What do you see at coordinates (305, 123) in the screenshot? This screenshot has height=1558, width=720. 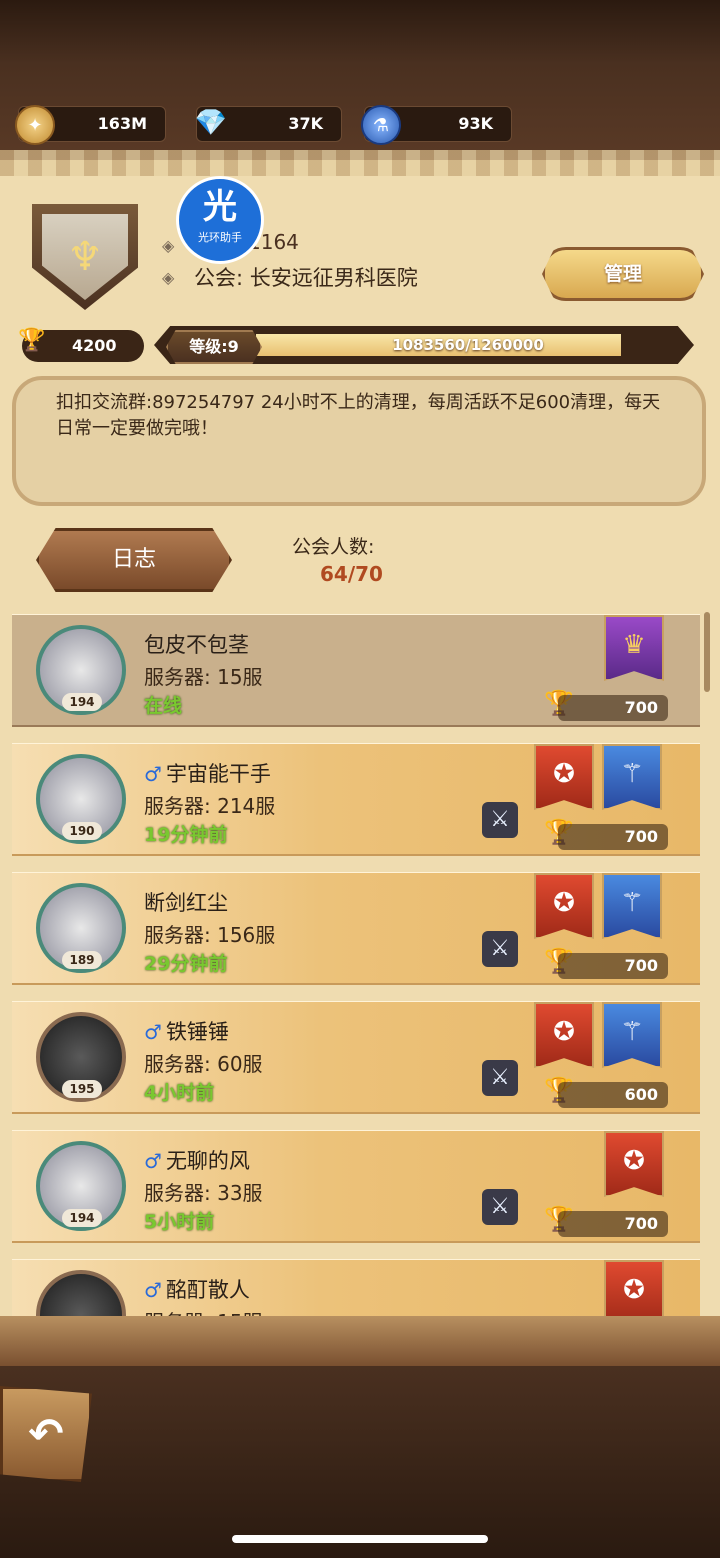 I see `diamond-value: 37K` at bounding box center [305, 123].